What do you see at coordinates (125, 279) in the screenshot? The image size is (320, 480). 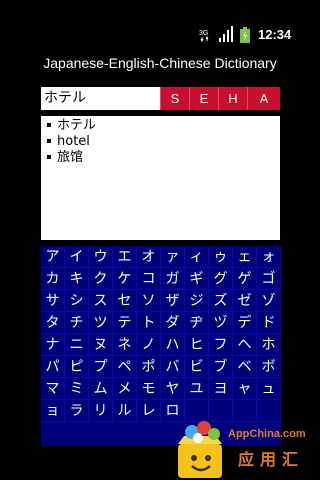 I see `kana-key: ケ` at bounding box center [125, 279].